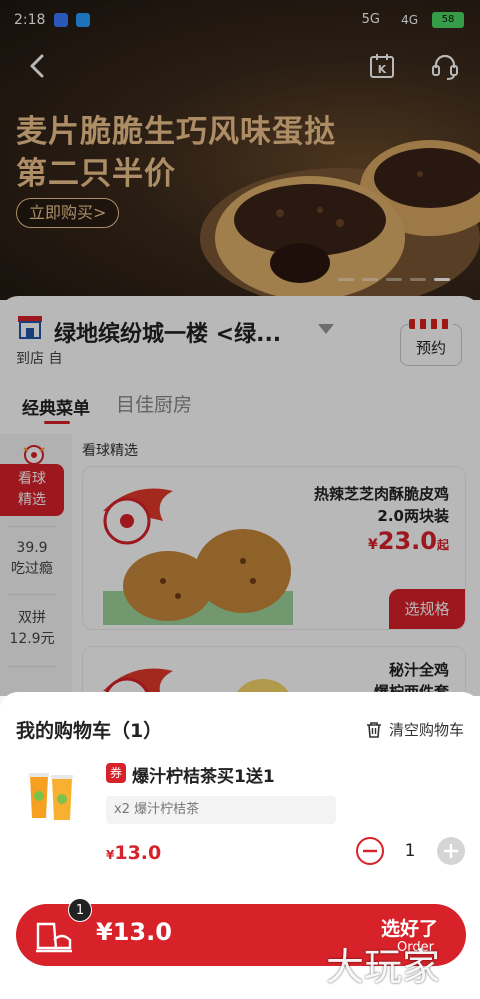 This screenshot has height=999, width=480. I want to click on coupon-badge: 券, so click(116, 773).